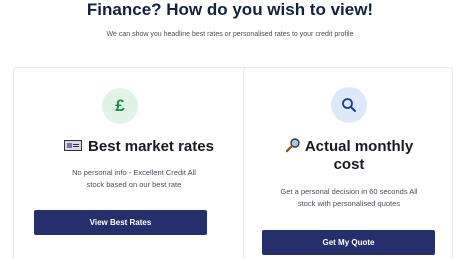 The width and height of the screenshot is (460, 259). What do you see at coordinates (292, 145) in the screenshot?
I see `magnifier-emoji-icon` at bounding box center [292, 145].